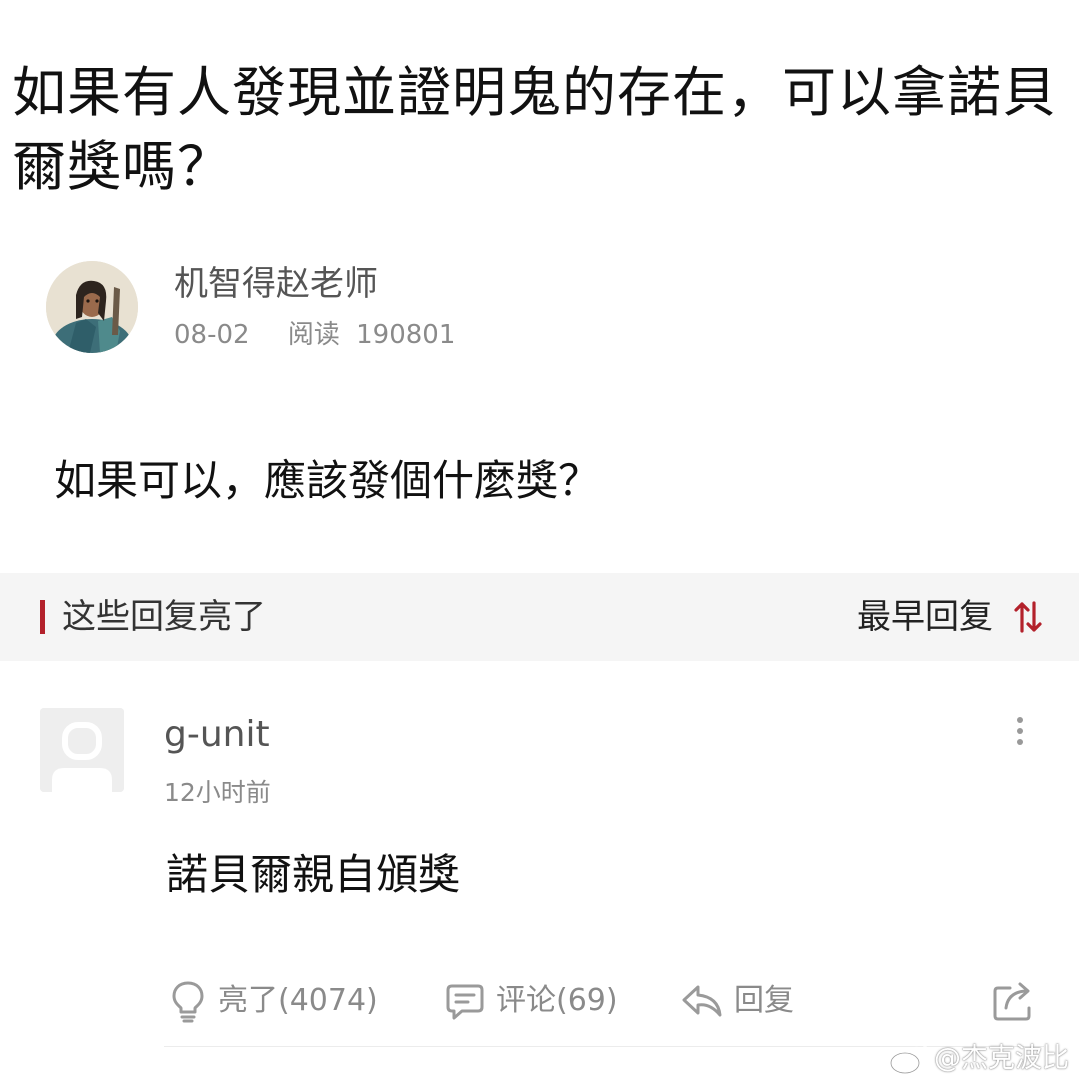 The image size is (1079, 1086). What do you see at coordinates (313, 874) in the screenshot?
I see `reply-body: 諾貝爾親自頒獎` at bounding box center [313, 874].